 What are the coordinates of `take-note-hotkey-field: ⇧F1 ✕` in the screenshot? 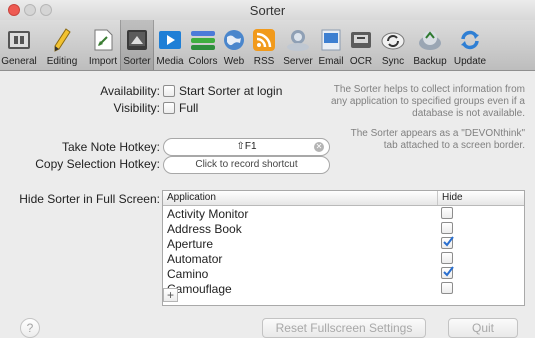 It's located at (246, 147).